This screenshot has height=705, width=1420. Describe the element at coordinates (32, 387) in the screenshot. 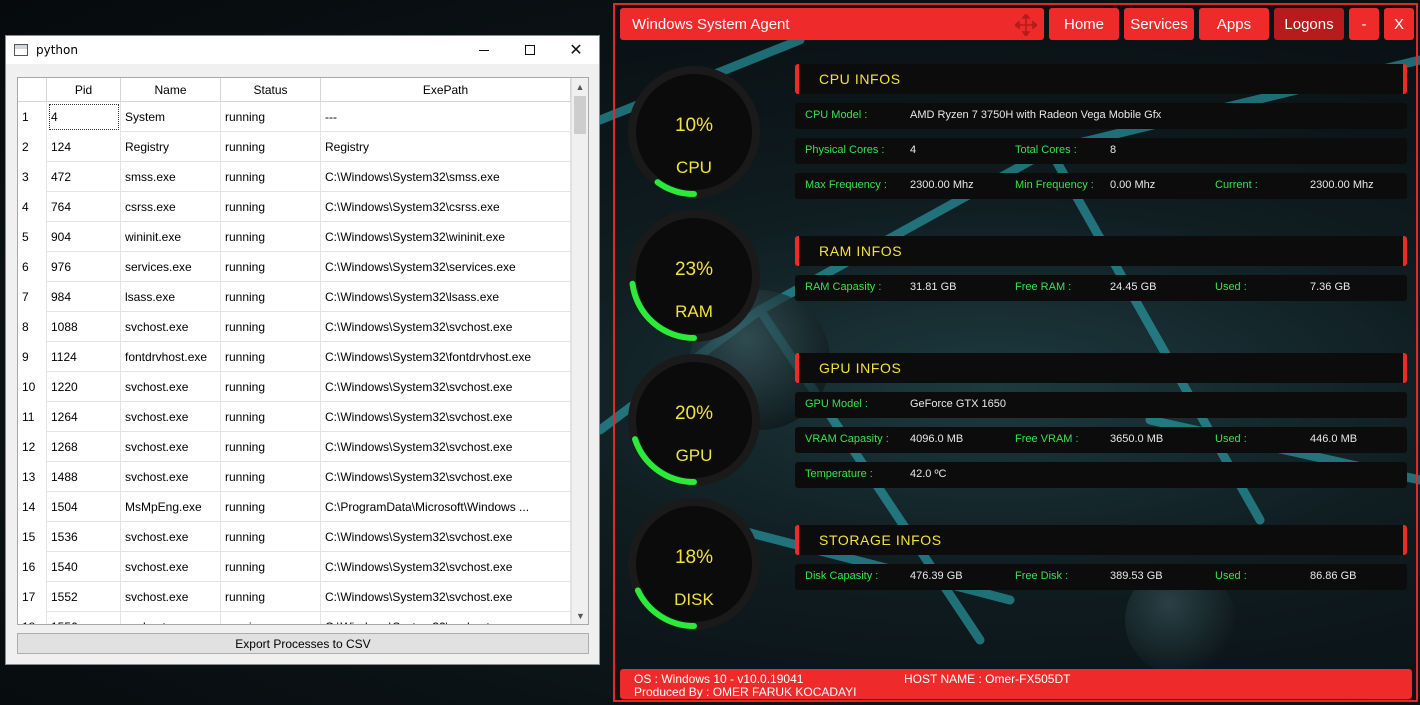

I see `row-index: 10` at that location.